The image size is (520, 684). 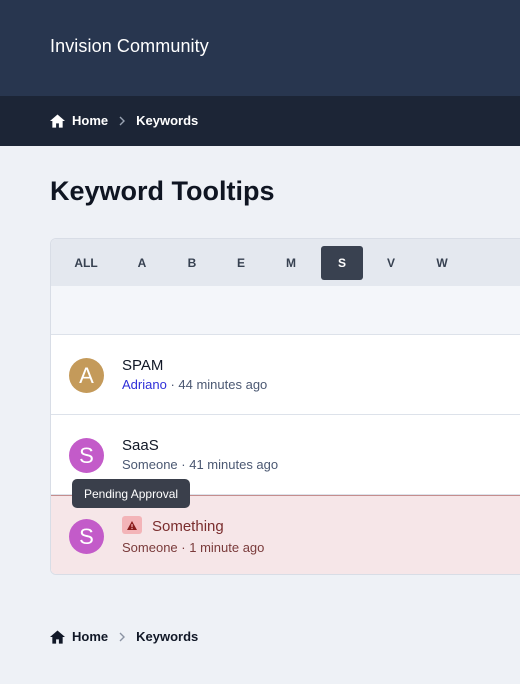 I want to click on breadcrumb: Home Keywords, so click(x=124, y=120).